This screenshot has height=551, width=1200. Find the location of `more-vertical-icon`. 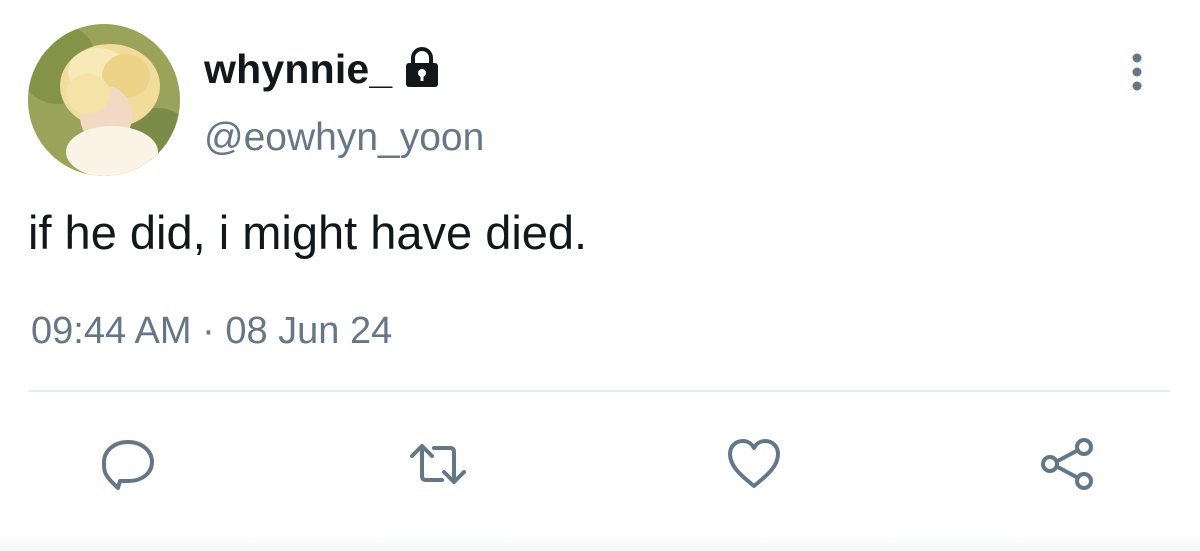

more-vertical-icon is located at coordinates (1137, 72).